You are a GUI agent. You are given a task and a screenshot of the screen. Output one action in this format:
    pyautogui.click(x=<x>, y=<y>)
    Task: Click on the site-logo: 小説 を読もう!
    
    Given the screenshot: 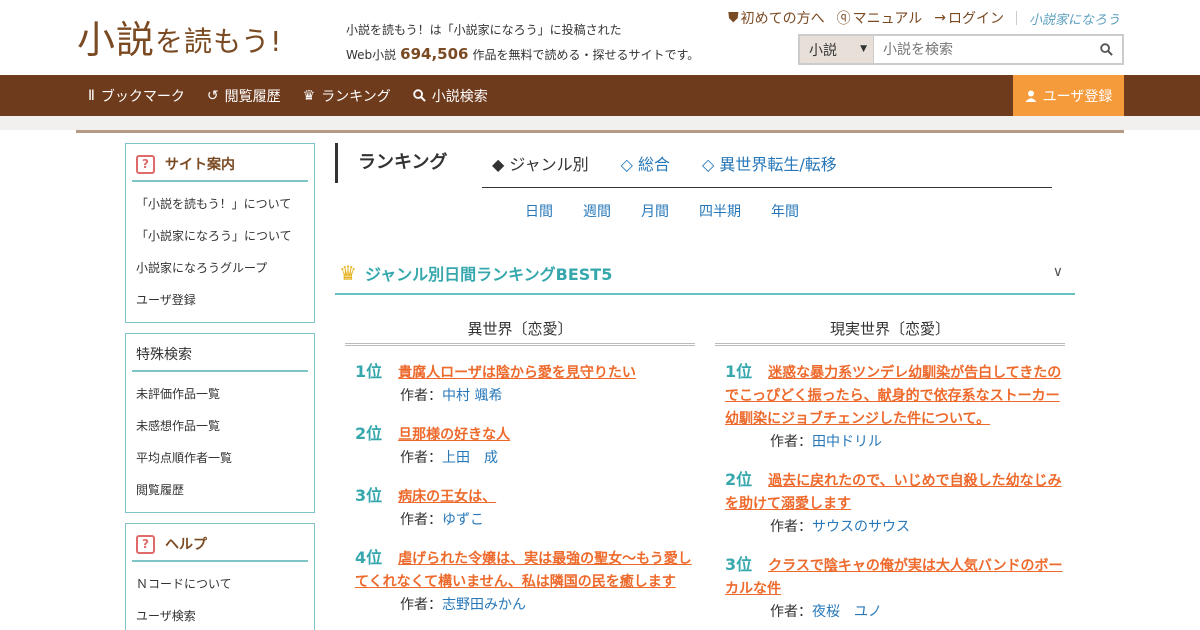 What is the action you would take?
    pyautogui.click(x=179, y=38)
    